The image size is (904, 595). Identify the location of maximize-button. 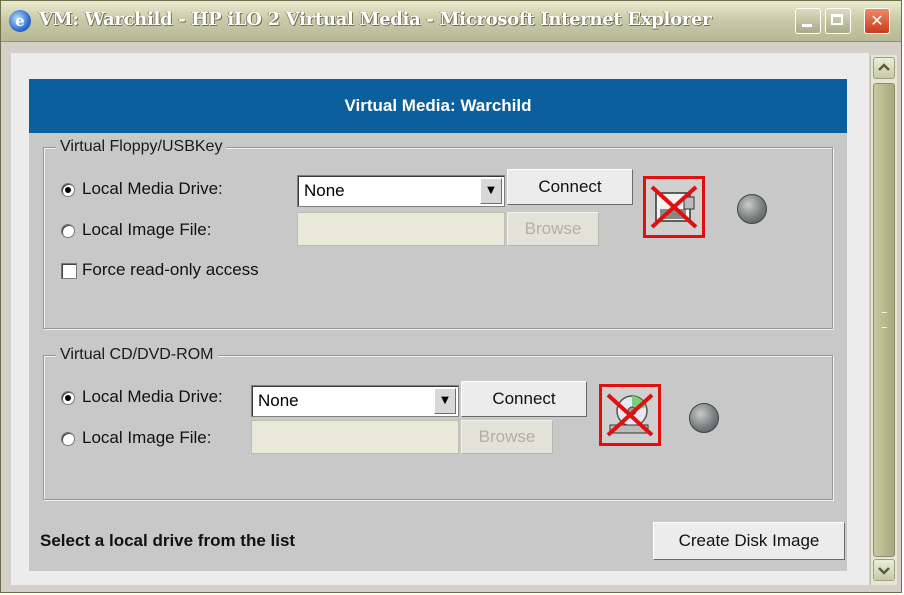
(838, 21).